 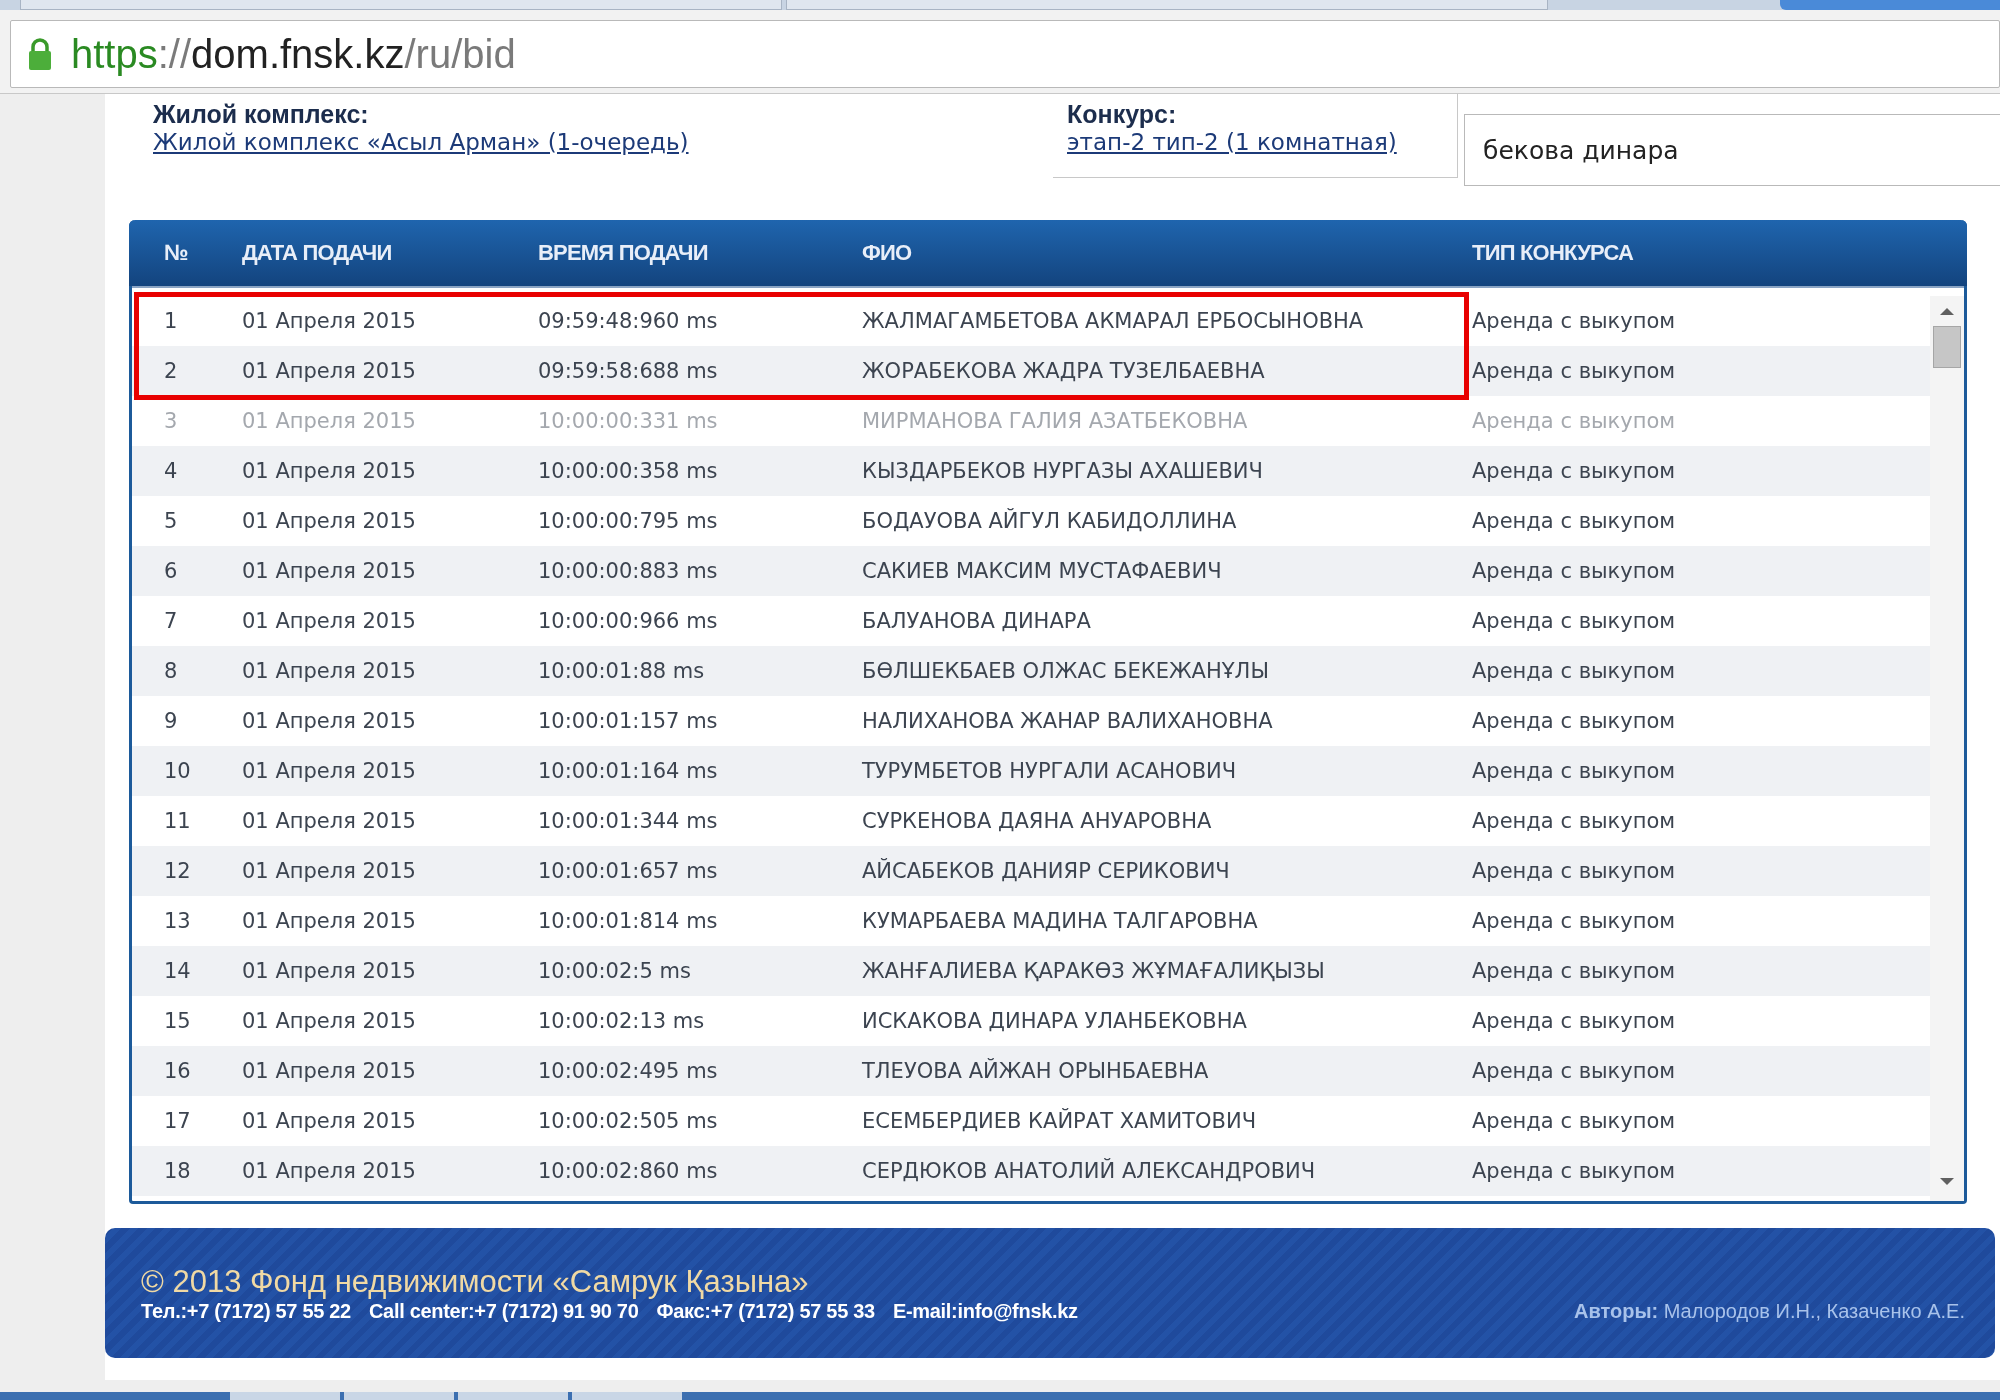 What do you see at coordinates (177, 971) in the screenshot?
I see `table-cell-text: 14` at bounding box center [177, 971].